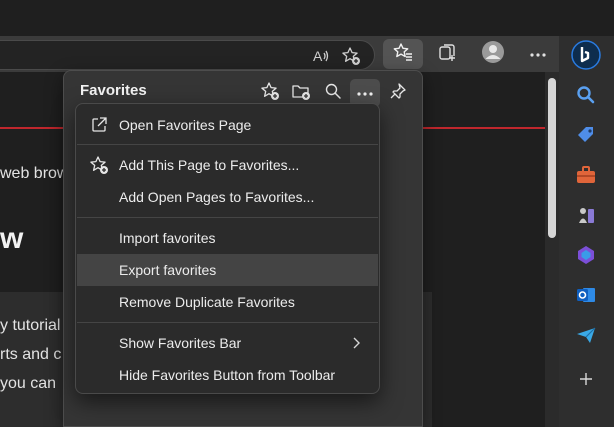 Image resolution: width=614 pixels, height=427 pixels. I want to click on pin-button, so click(398, 93).